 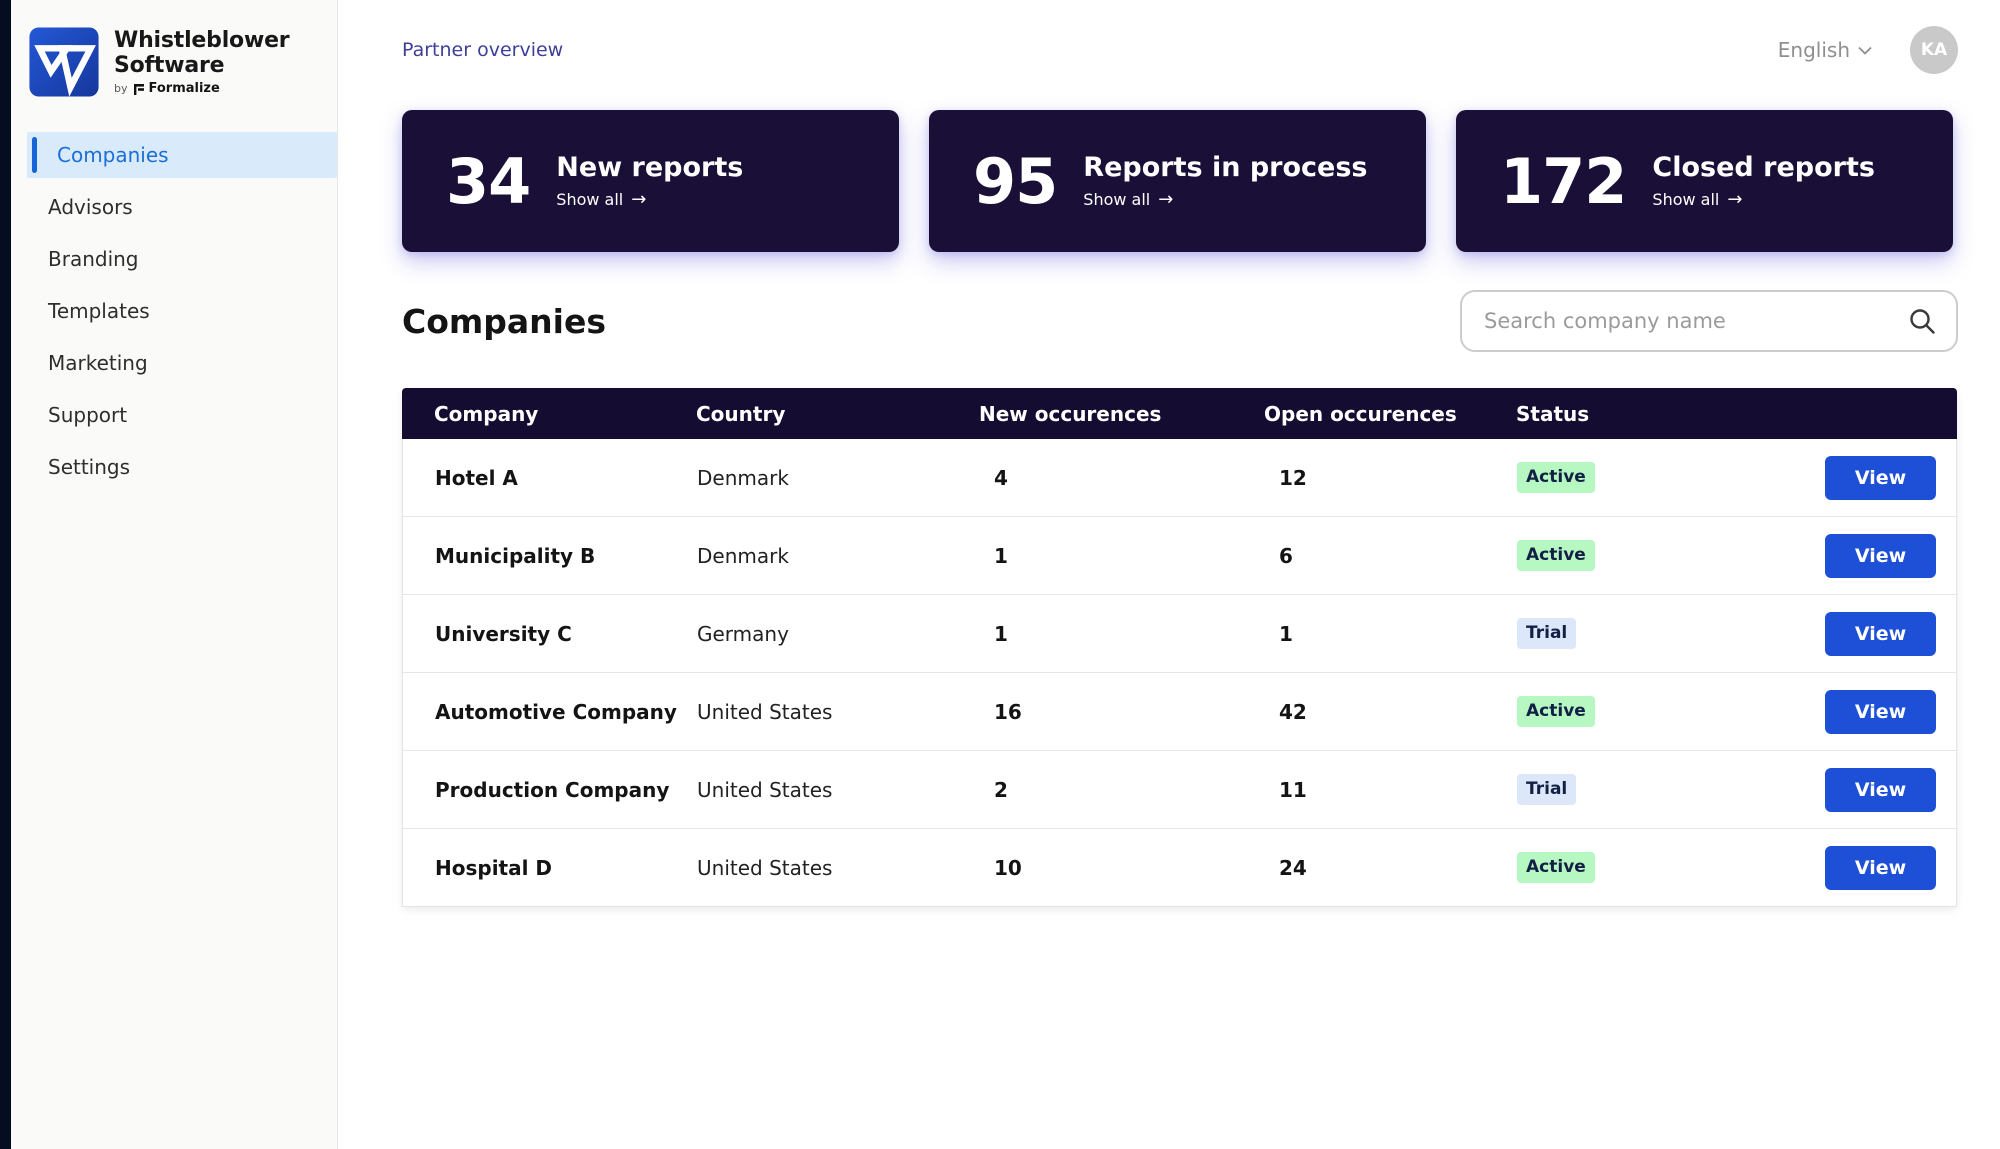 What do you see at coordinates (1293, 477) in the screenshot?
I see `cell-open-occurences: 12` at bounding box center [1293, 477].